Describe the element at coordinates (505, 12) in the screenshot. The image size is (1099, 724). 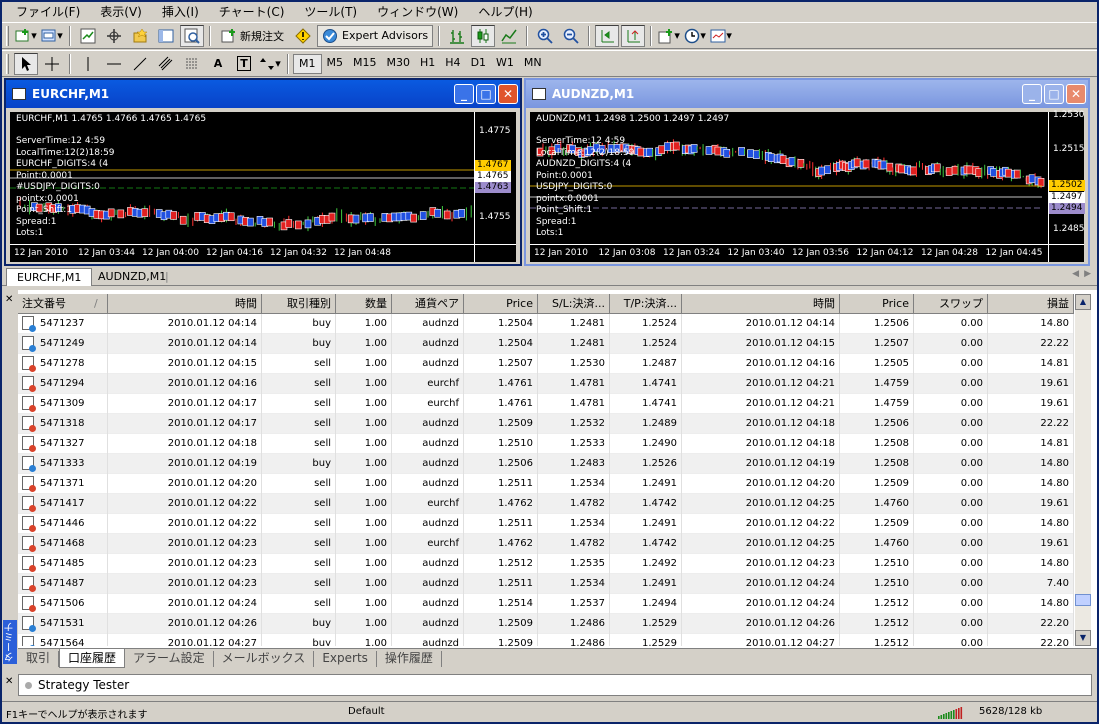
I see `menu-help: ヘルプ(H)` at that location.